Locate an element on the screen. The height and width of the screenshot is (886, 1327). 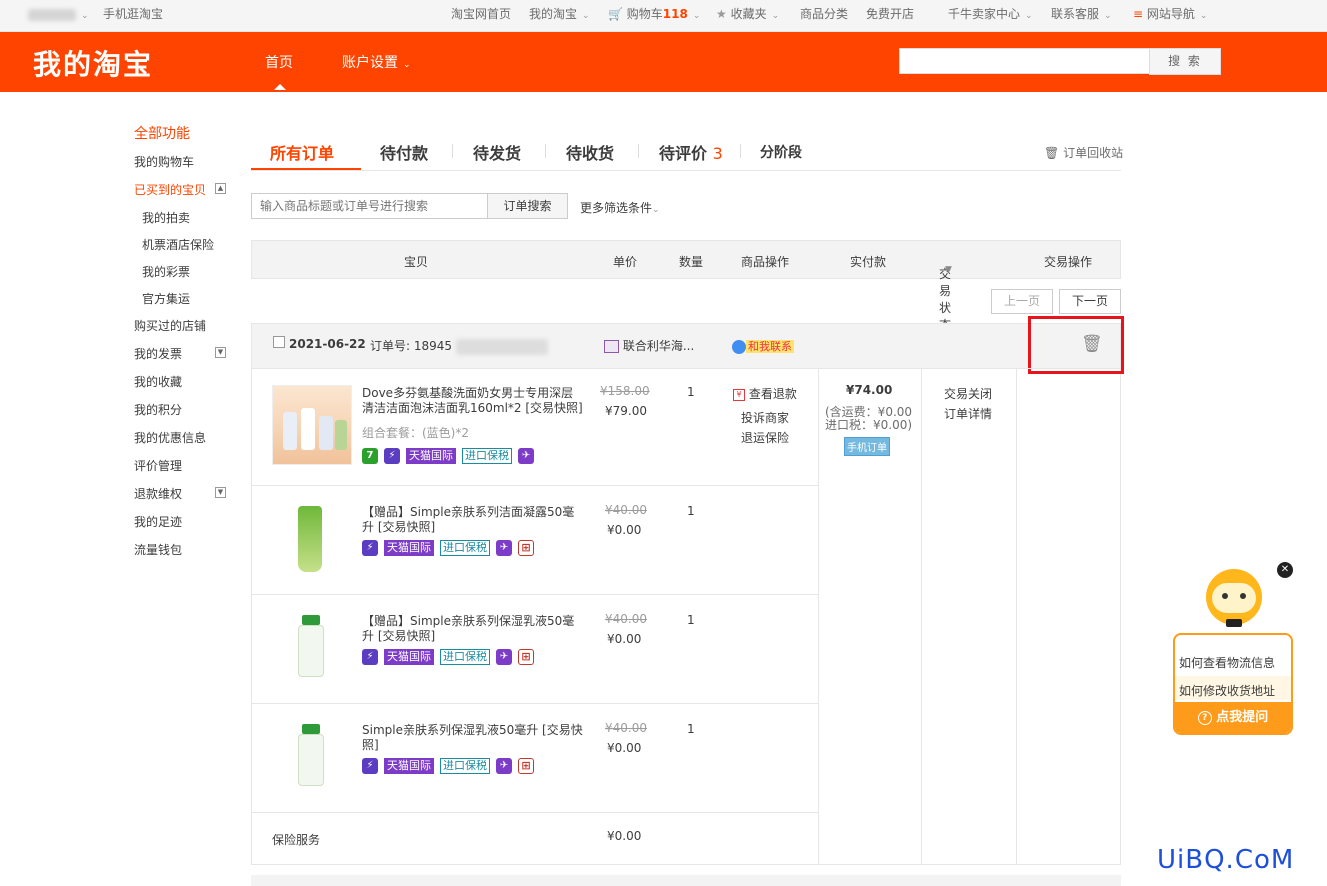
bonded-tag: 进口保税 is located at coordinates (465, 766).